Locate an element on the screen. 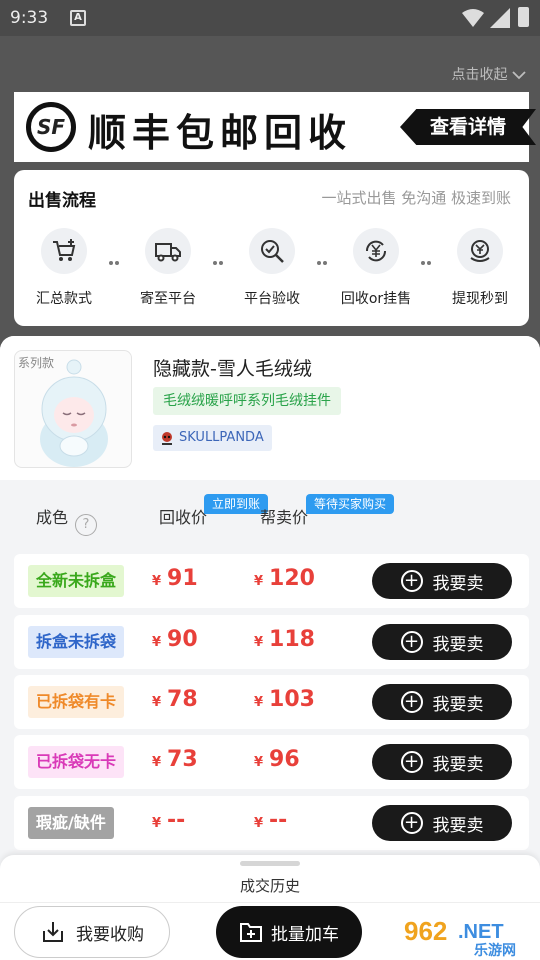  product-image: 系列款 is located at coordinates (73, 409).